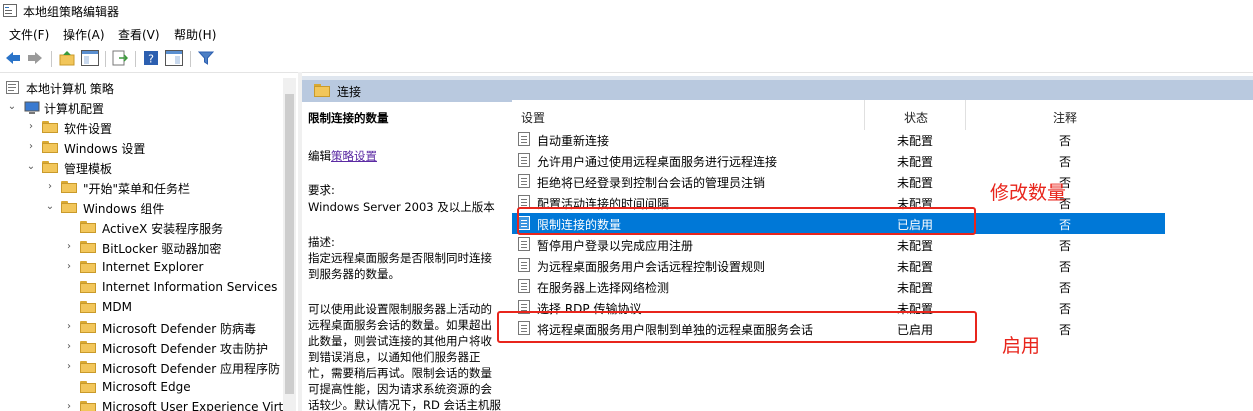 This screenshot has width=1253, height=411. What do you see at coordinates (179, 329) in the screenshot?
I see `tree-label: Microsoft Defender 防病毒` at bounding box center [179, 329].